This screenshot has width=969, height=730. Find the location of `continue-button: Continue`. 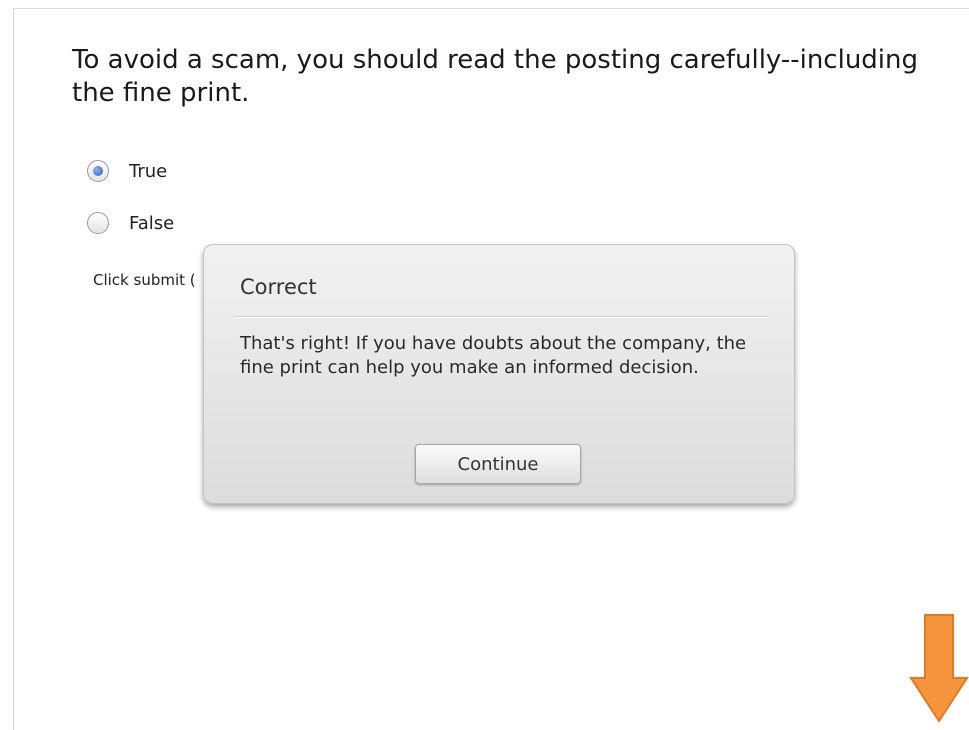

continue-button: Continue is located at coordinates (498, 464).